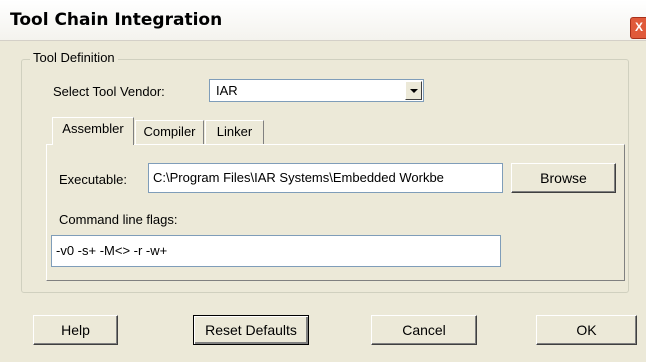 This screenshot has height=362, width=646. I want to click on ok-button: OK, so click(586, 330).